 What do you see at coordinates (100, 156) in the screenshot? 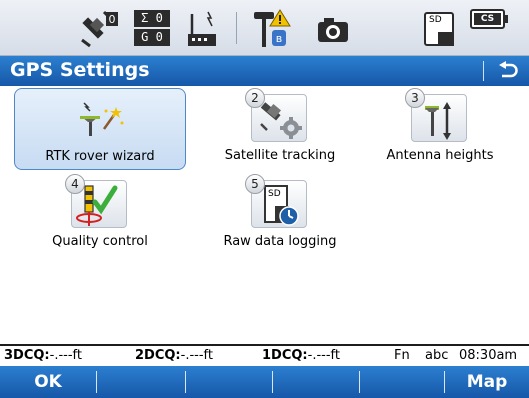
I see `tile-label: RTK rover wizard` at bounding box center [100, 156].